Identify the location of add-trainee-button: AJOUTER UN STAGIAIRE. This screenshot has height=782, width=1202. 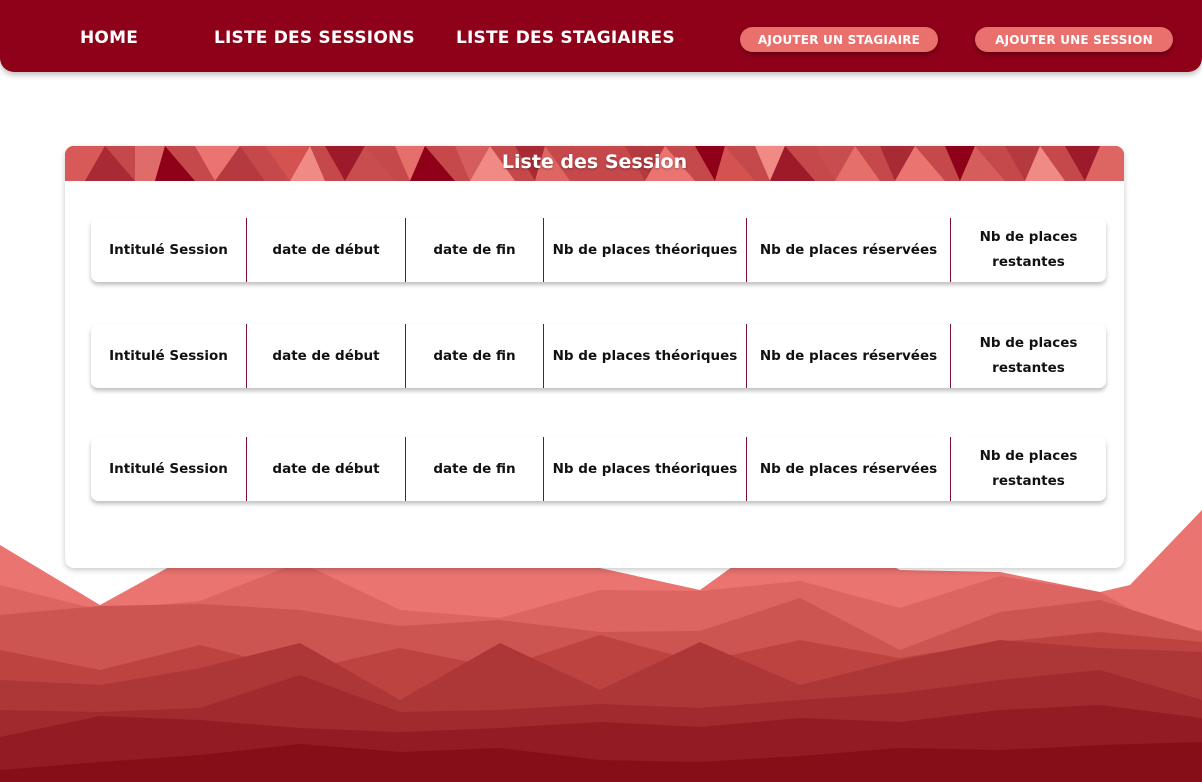
(839, 39).